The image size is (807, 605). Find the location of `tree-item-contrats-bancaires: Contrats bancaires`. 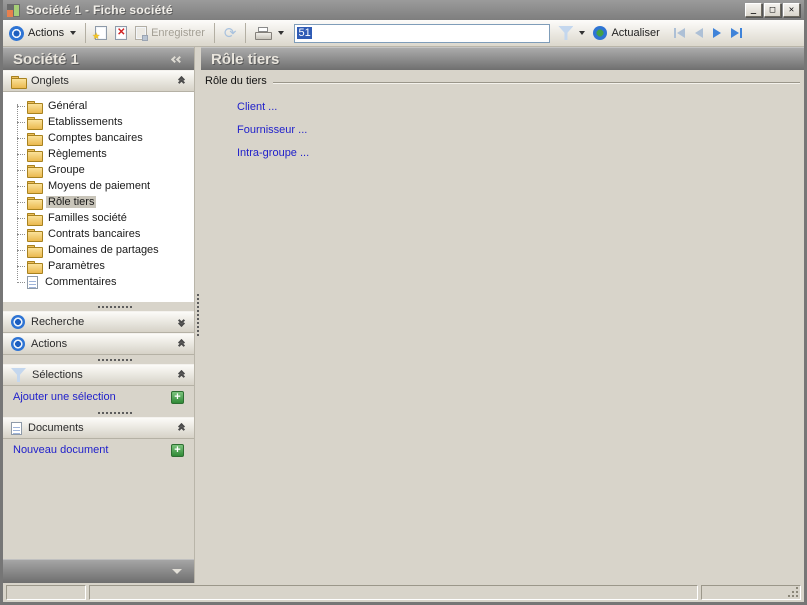

tree-item-contrats-bancaires: Contrats bancaires is located at coordinates (102, 234).